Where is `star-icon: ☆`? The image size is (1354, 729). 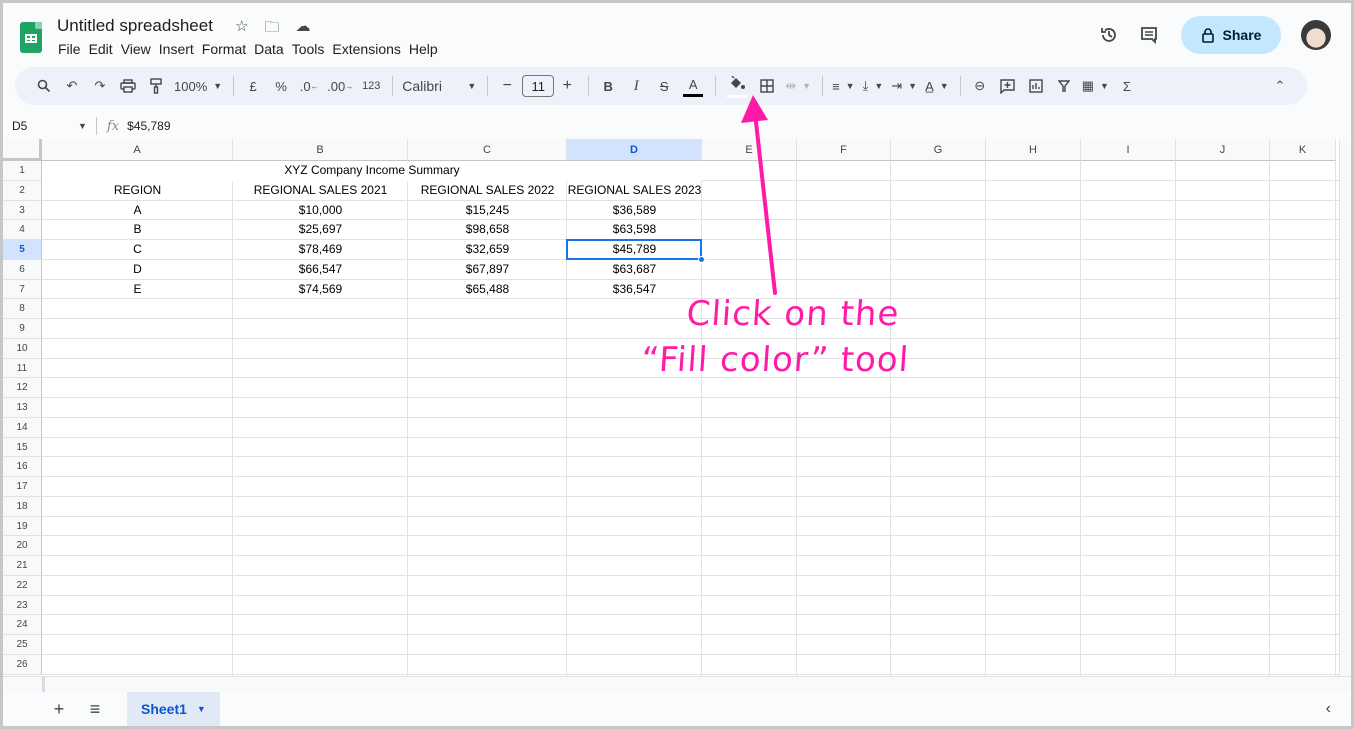 star-icon: ☆ is located at coordinates (241, 29).